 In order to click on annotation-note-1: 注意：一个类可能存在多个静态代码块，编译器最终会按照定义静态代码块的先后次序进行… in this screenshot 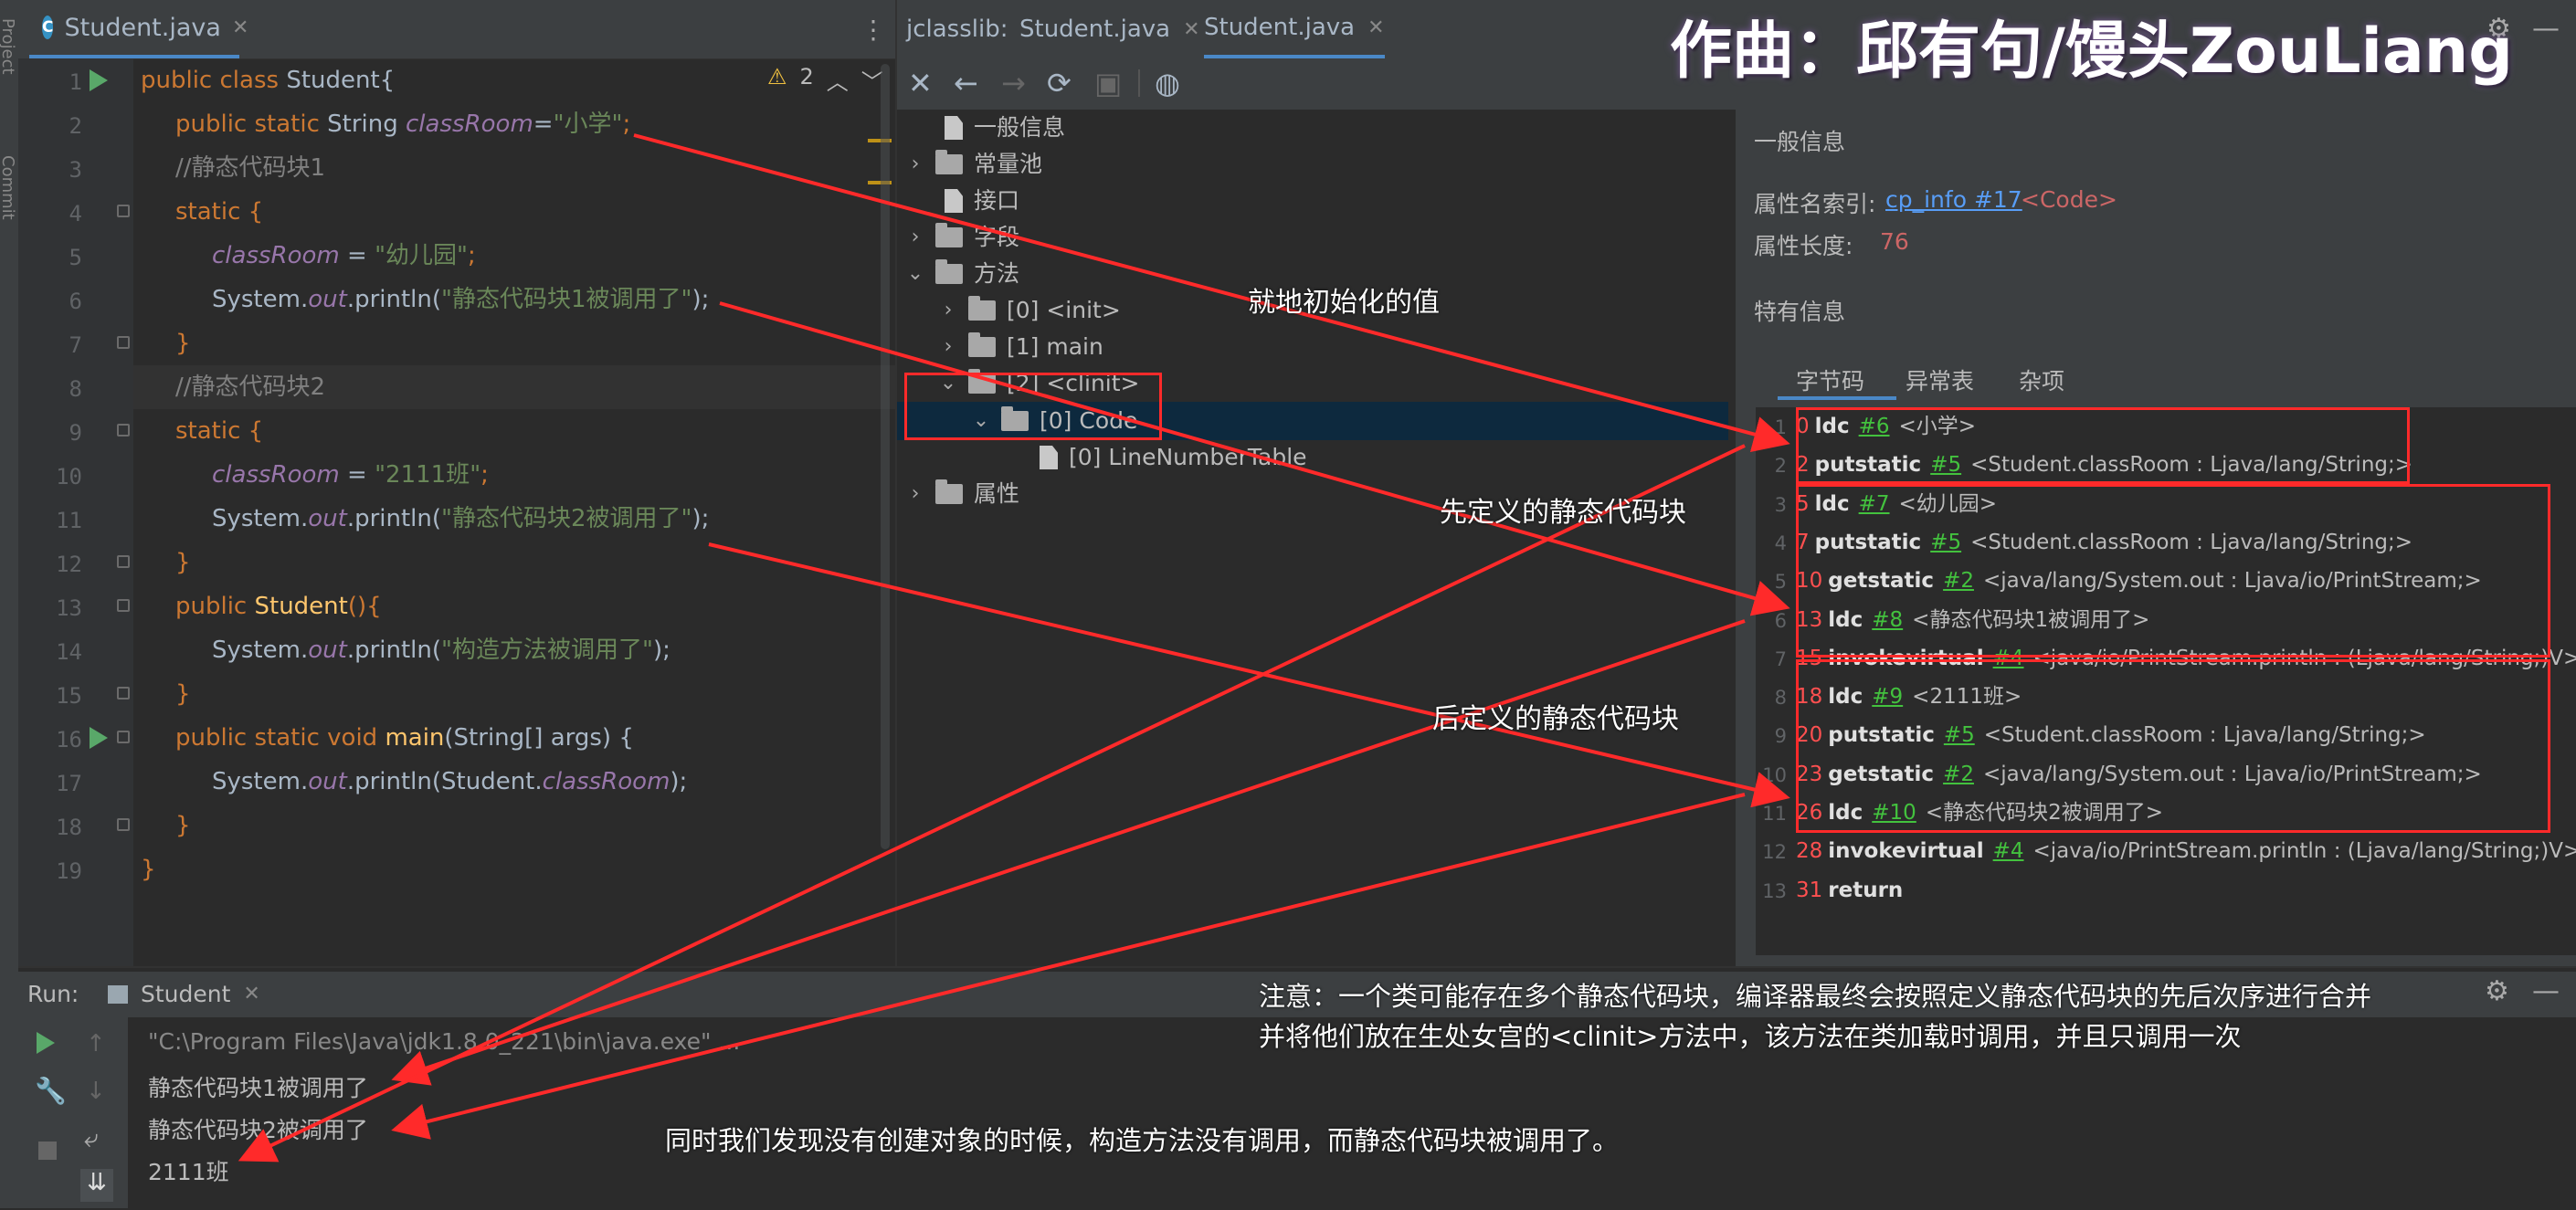, I will do `click(1815, 997)`.